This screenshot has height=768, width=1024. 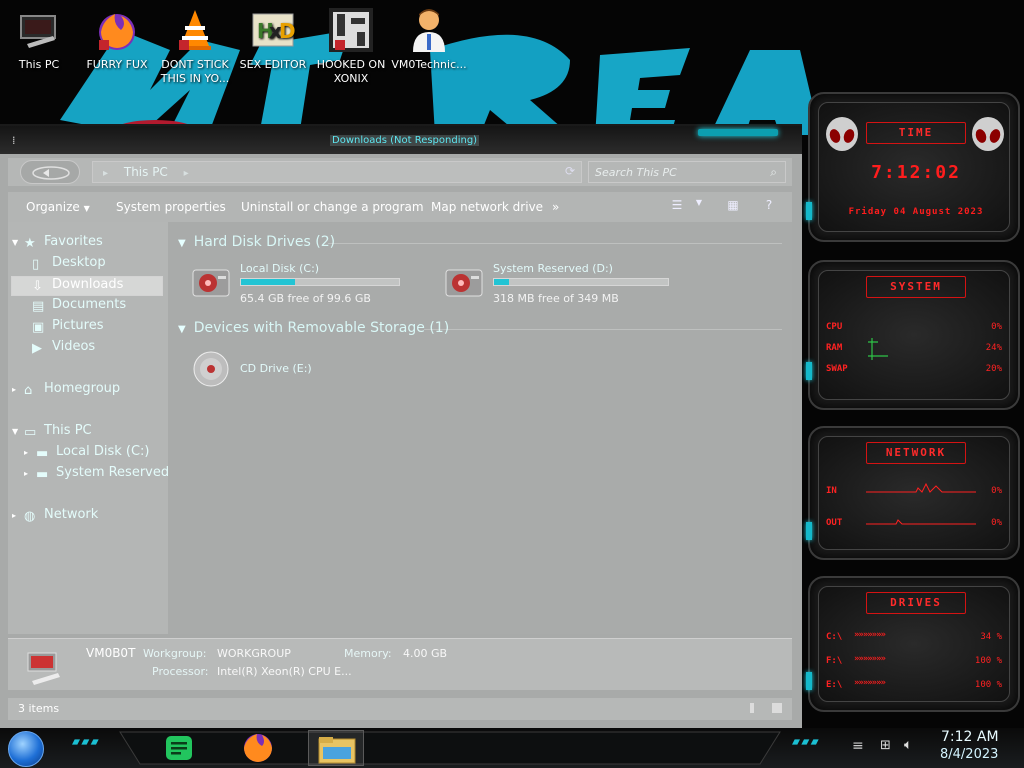 I want to click on drive-cd-e: CD Drive (E:), so click(x=315, y=372).